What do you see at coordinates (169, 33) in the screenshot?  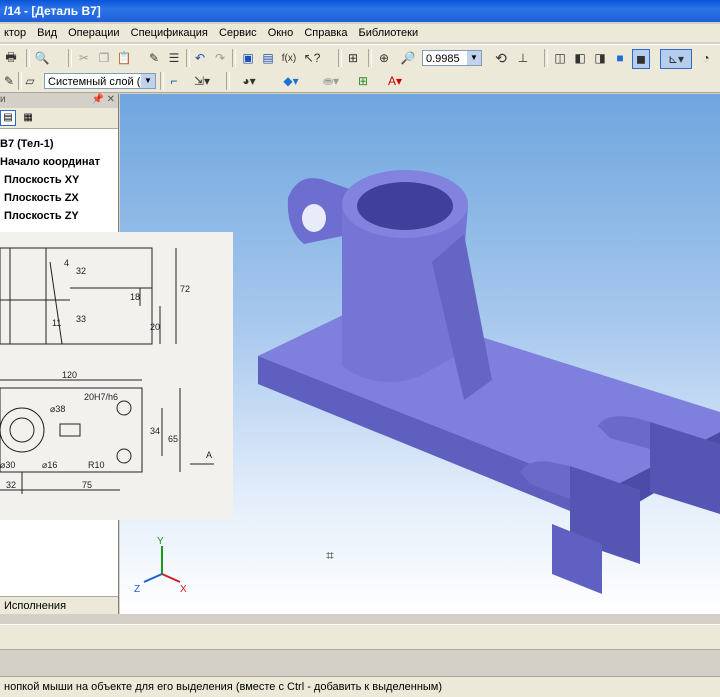 I see `menu-item-specification: Спецификация` at bounding box center [169, 33].